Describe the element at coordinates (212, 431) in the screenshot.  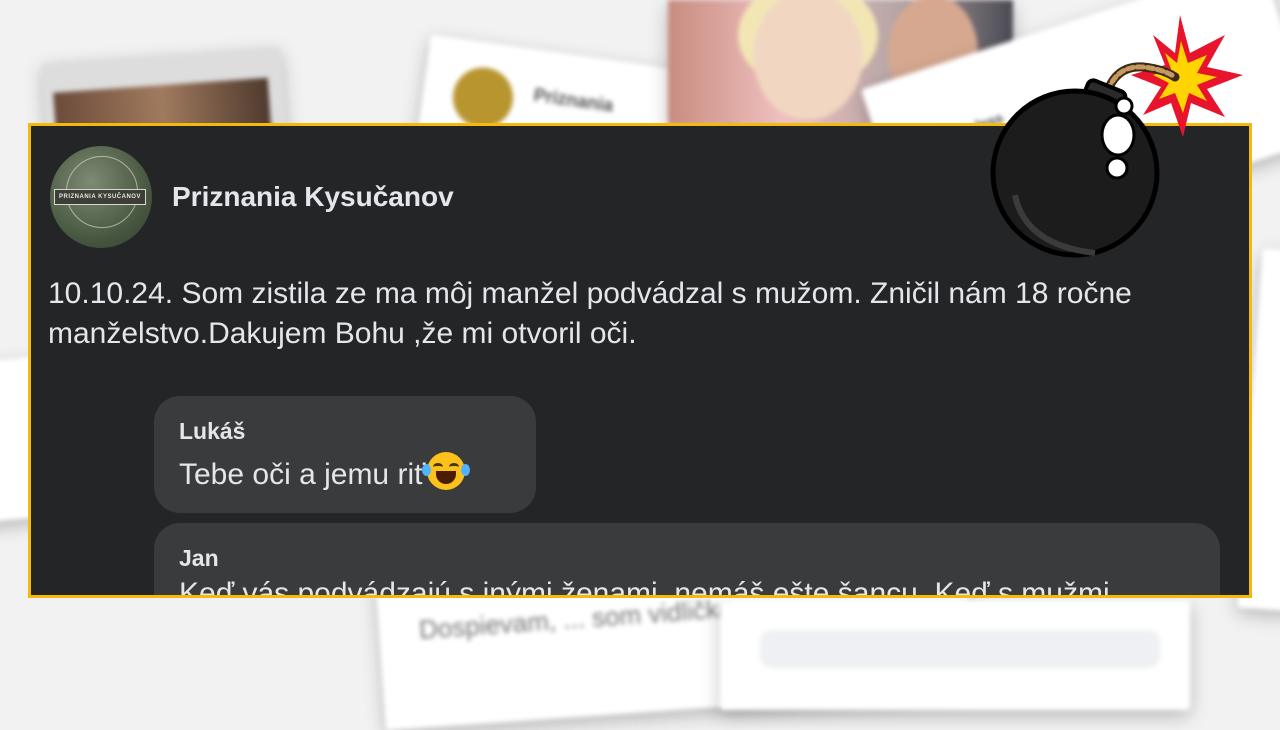
I see `comment-author: Lukáš` at that location.